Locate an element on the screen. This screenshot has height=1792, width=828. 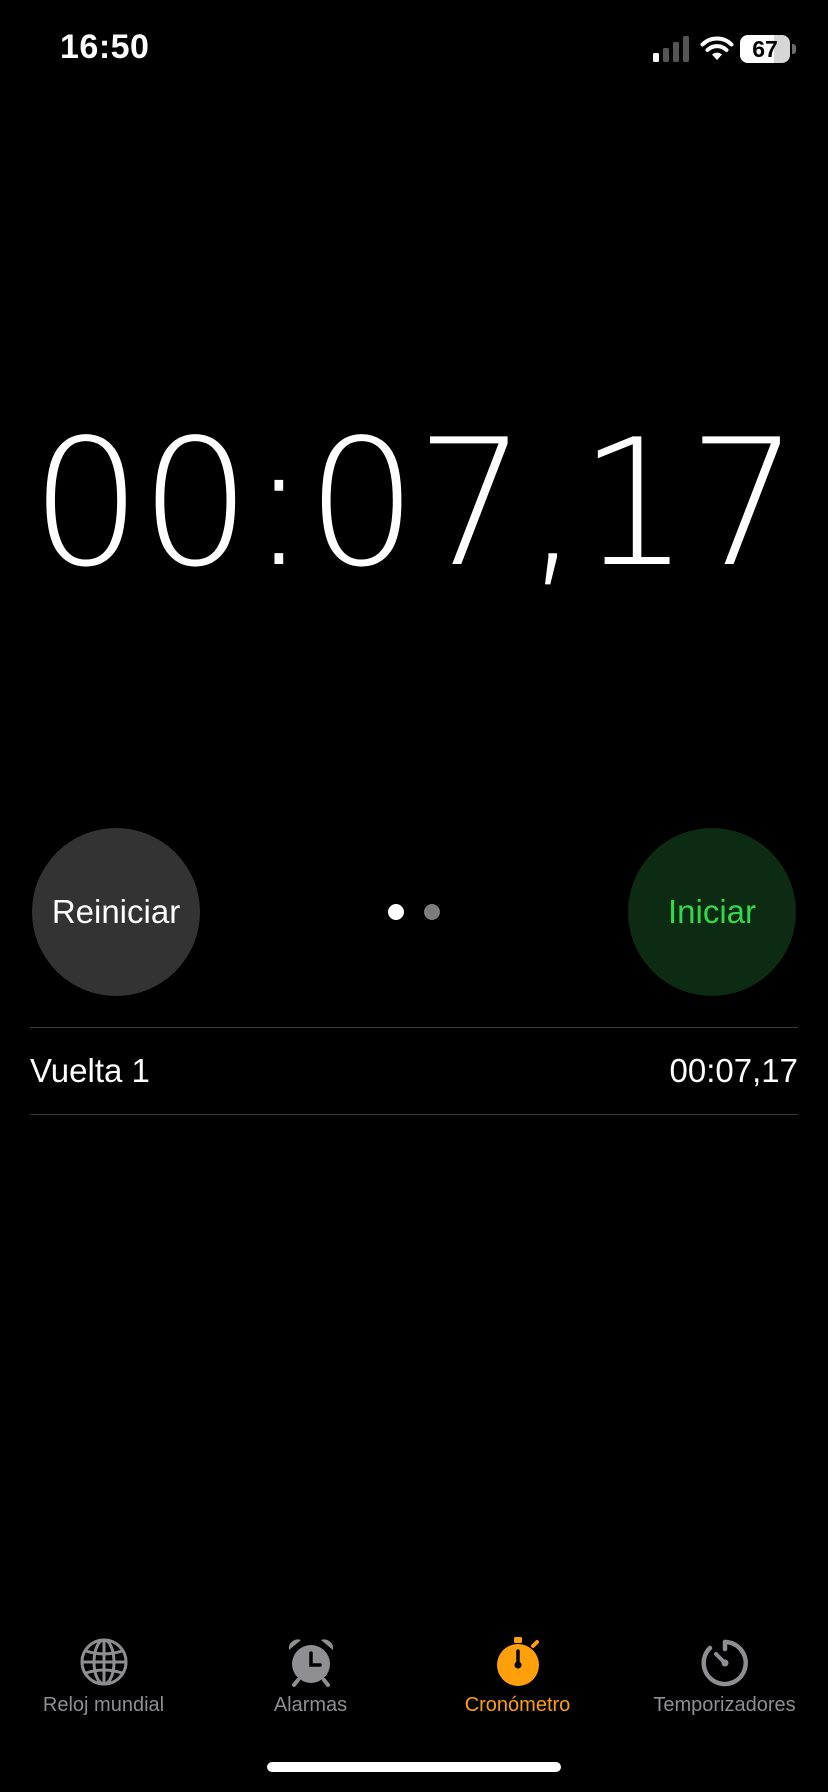
wifi-icon is located at coordinates (717, 48).